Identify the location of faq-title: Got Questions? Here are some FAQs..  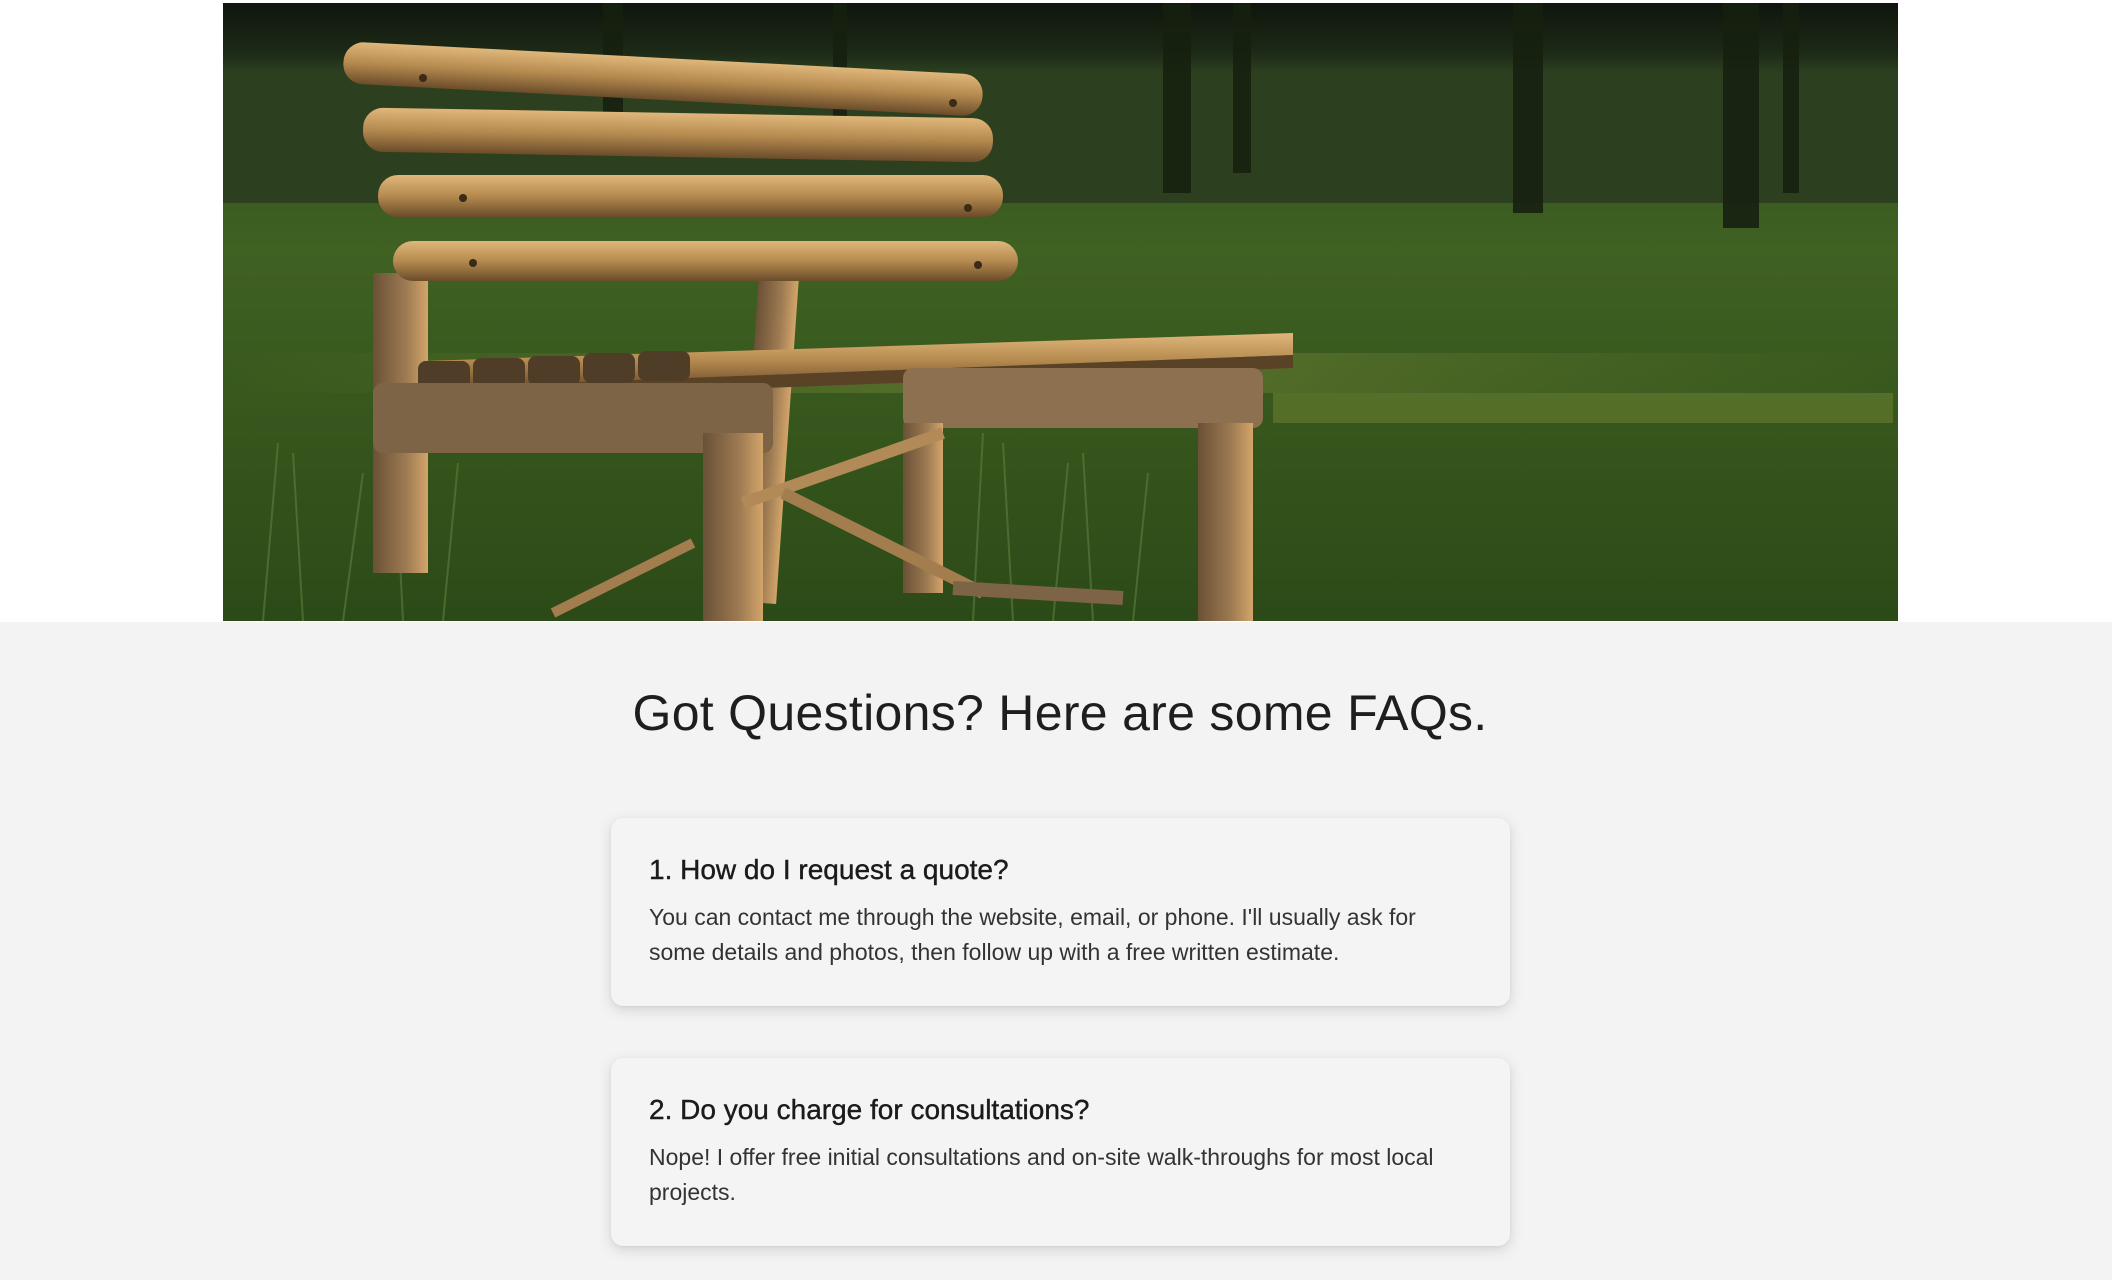
(1060, 713).